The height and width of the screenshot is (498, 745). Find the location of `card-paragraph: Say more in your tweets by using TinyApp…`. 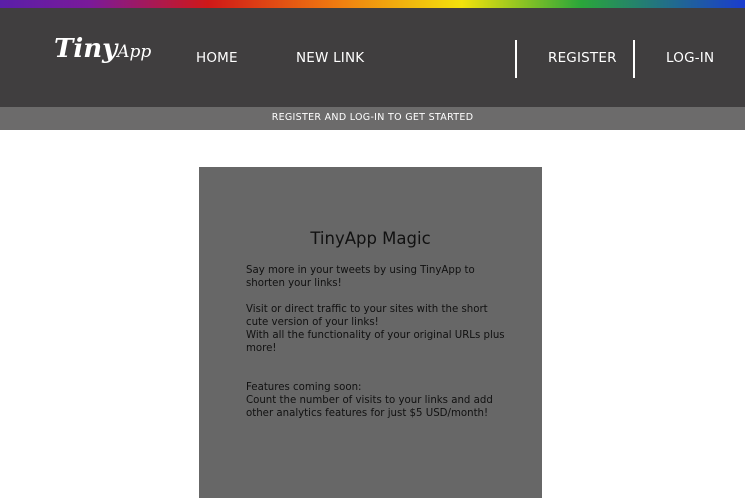

card-paragraph: Say more in your tweets by using TinyApp… is located at coordinates (360, 277).